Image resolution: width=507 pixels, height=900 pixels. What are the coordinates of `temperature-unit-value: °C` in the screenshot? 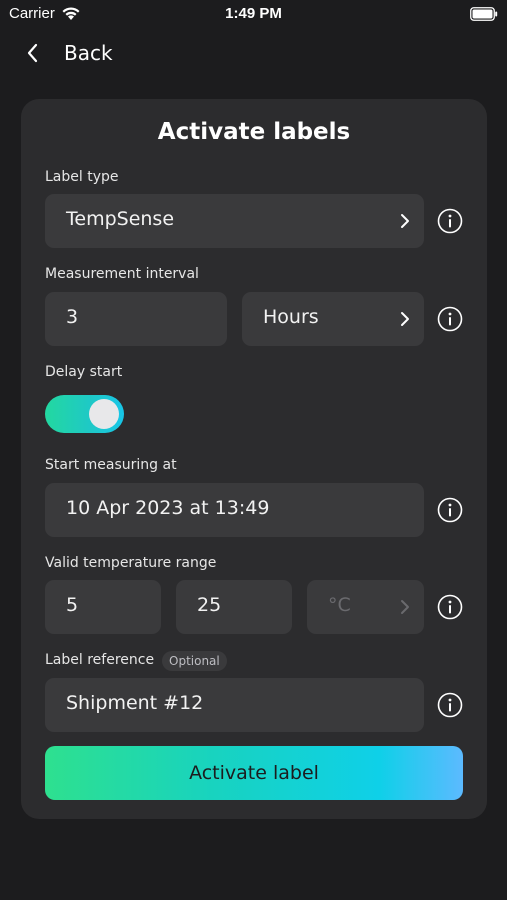 It's located at (339, 605).